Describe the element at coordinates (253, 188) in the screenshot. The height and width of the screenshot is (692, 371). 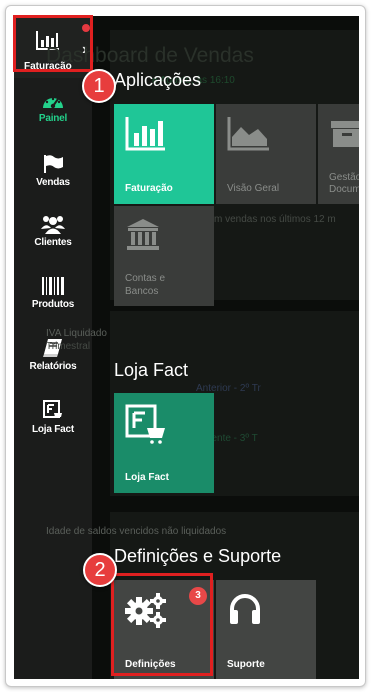
I see `app-tile-label: Visão Geral` at that location.